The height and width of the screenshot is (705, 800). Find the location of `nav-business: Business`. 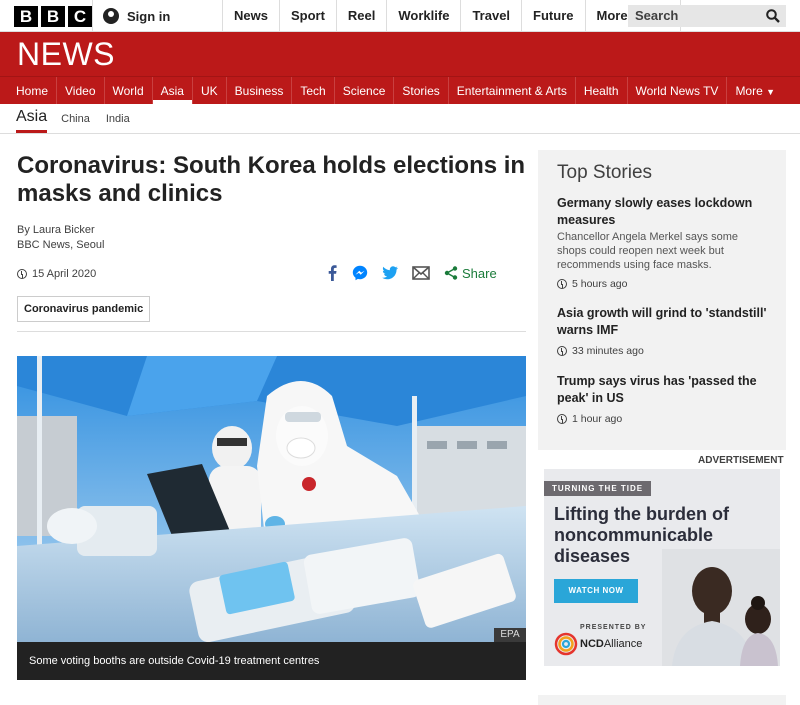

nav-business: Business is located at coordinates (260, 90).